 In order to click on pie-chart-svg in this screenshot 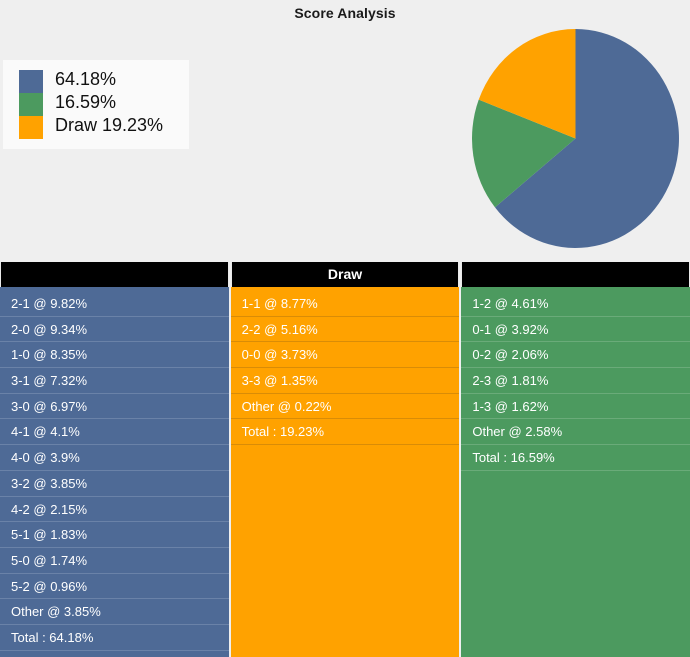, I will do `click(575, 138)`.